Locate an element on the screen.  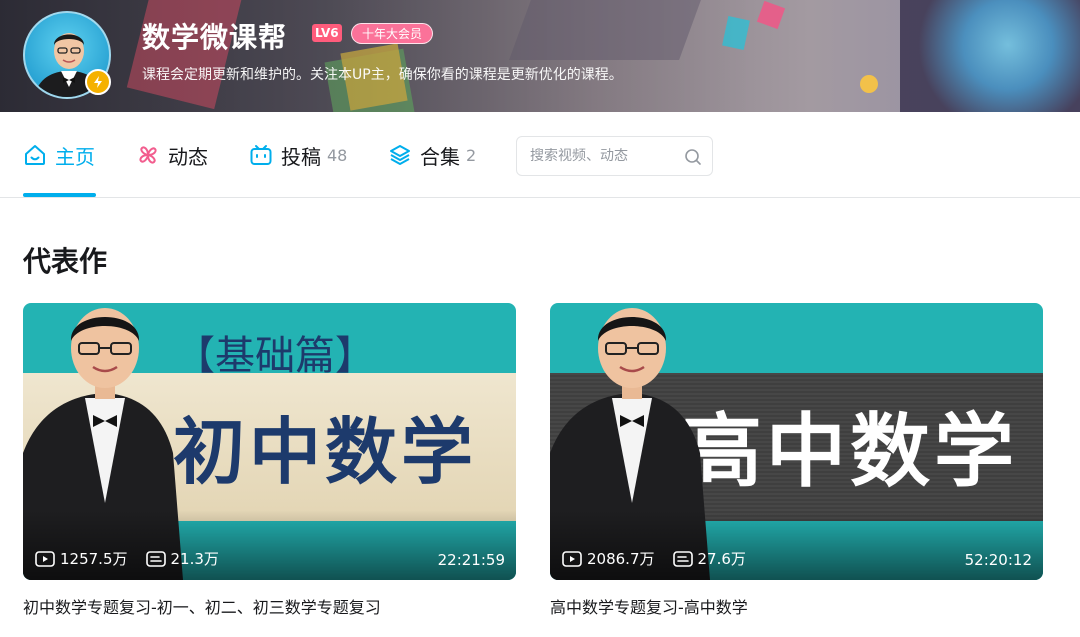
thumbnail-title: 高中数学 is located at coordinates (850, 451).